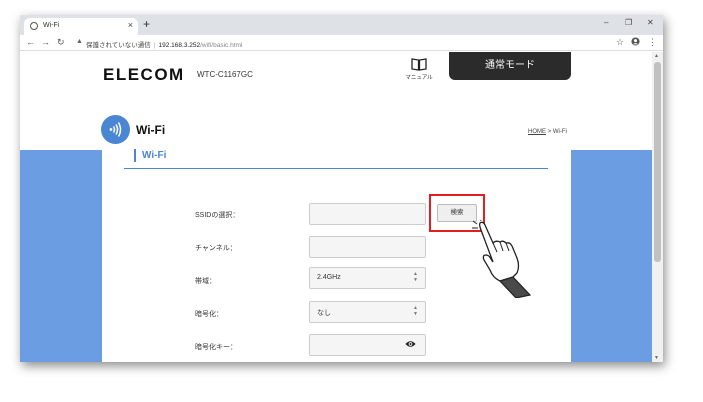 The height and width of the screenshot is (402, 703). I want to click on reload-icon: ↻, so click(61, 42).